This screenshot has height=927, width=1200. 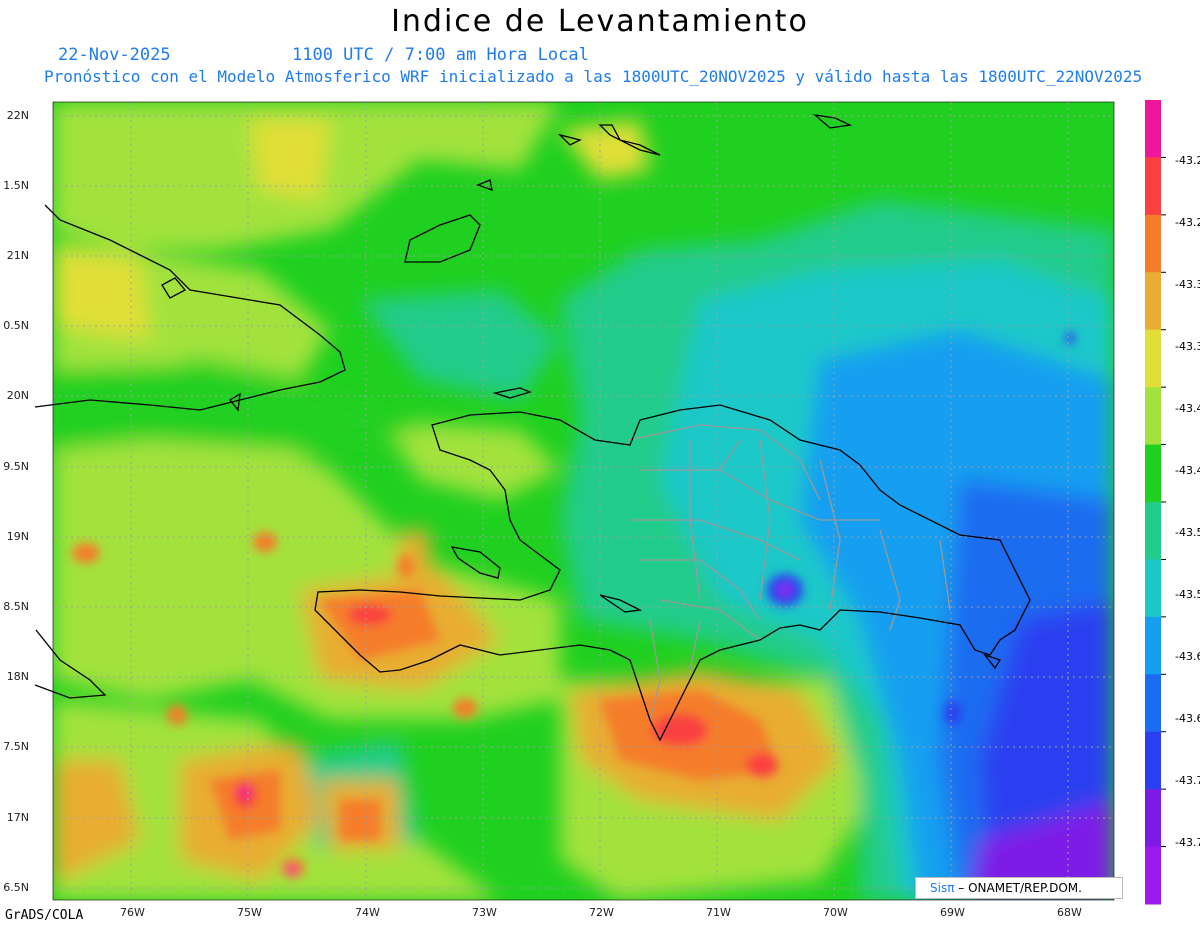 I want to click on credit-box: Sisπ – ONAMET/REP.DOM., so click(x=1019, y=888).